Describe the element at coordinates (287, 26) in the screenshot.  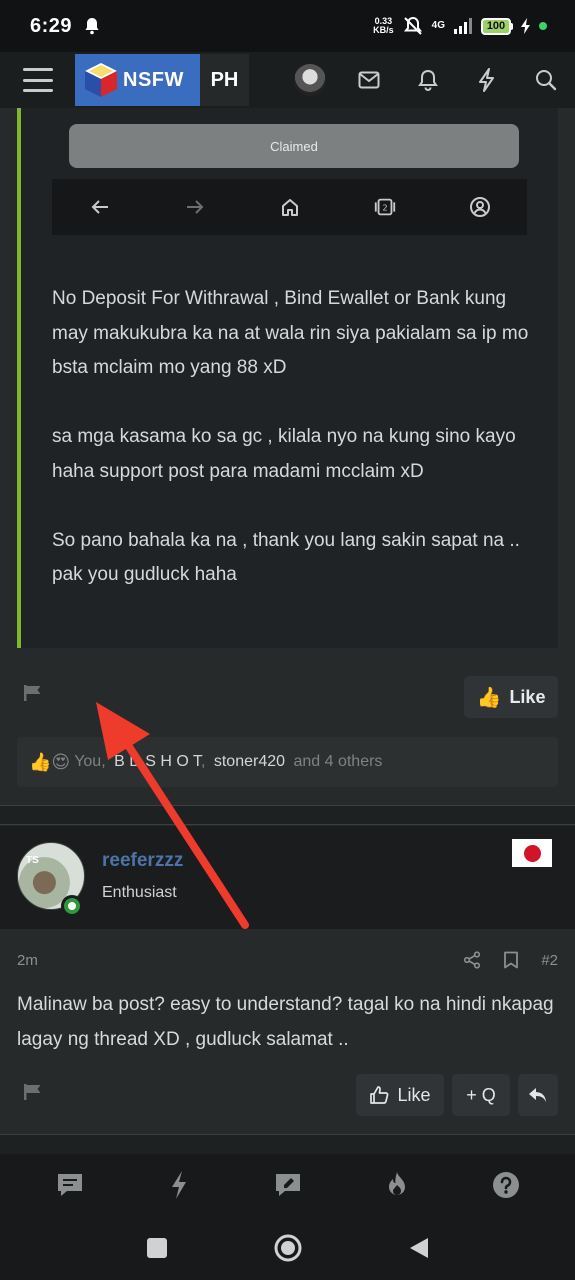
I see `status-bar: 6:29 0.33 KB/s 4G 100` at that location.